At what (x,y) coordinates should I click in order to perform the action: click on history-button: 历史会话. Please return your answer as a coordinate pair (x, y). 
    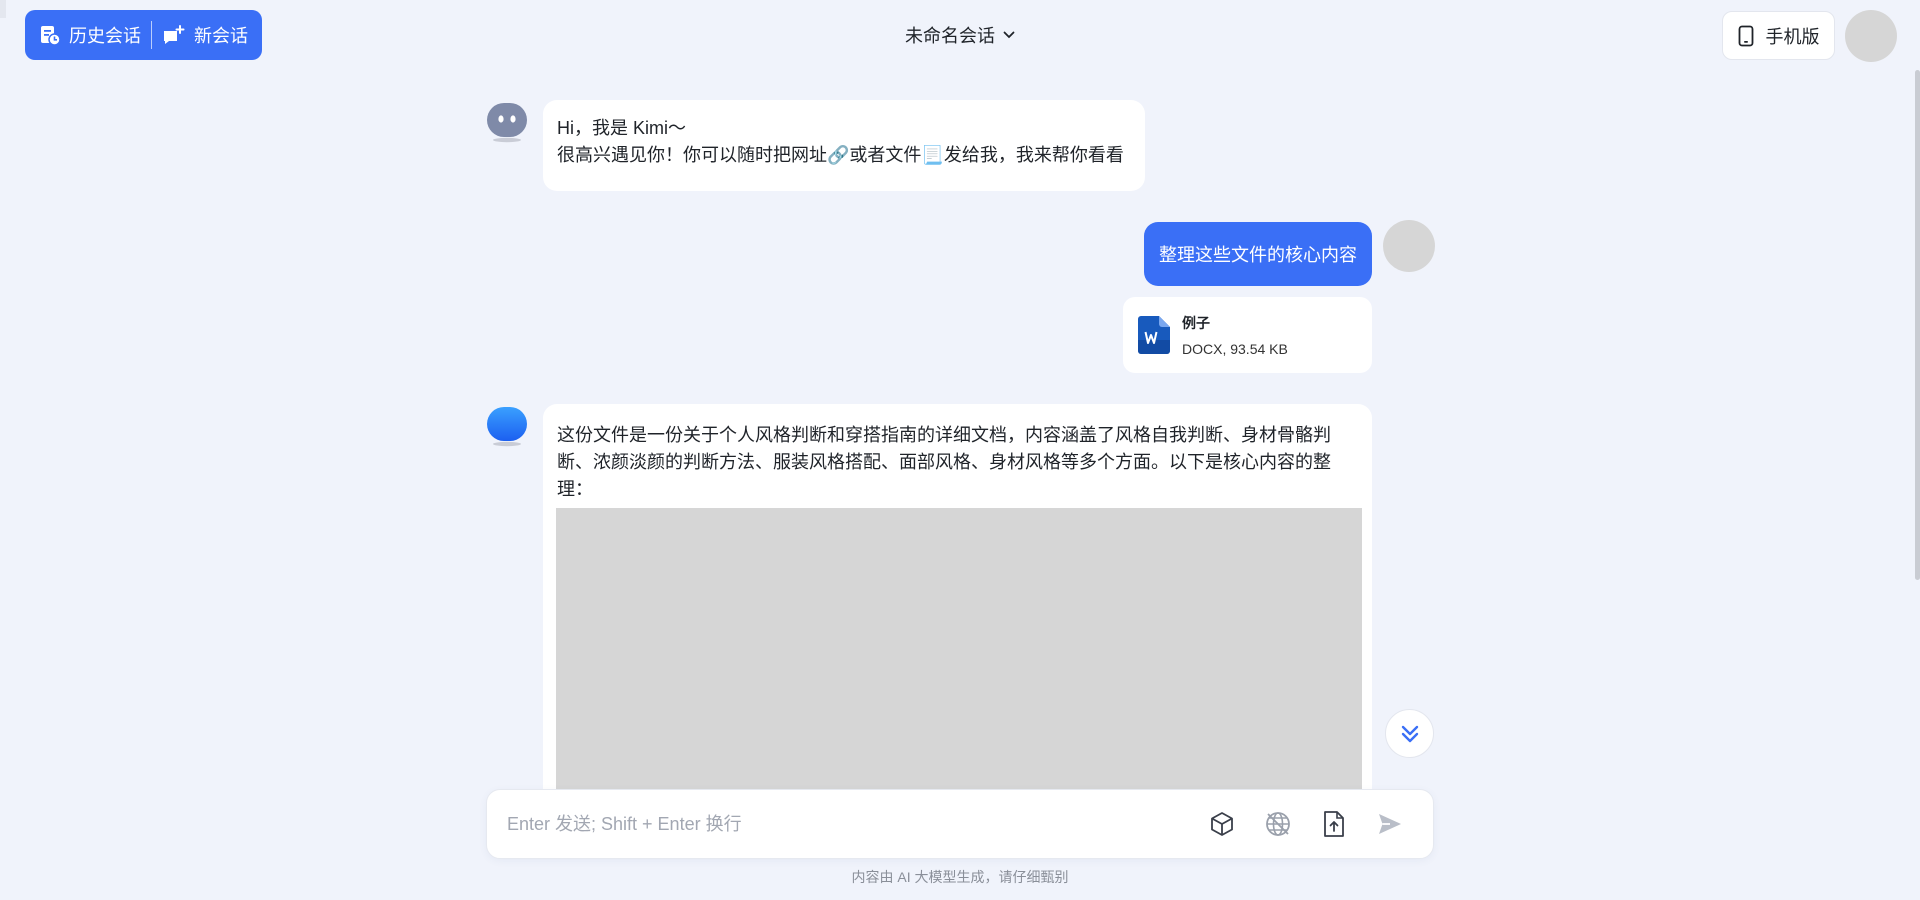
    Looking at the image, I should click on (90, 35).